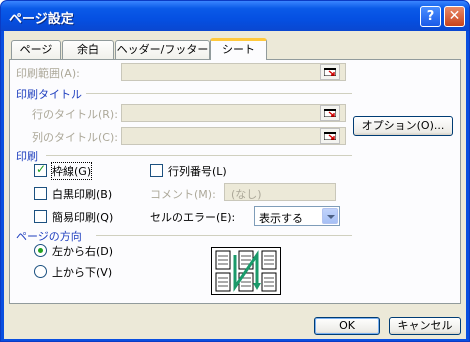  I want to click on comments-label: コメント(M):, so click(183, 194).